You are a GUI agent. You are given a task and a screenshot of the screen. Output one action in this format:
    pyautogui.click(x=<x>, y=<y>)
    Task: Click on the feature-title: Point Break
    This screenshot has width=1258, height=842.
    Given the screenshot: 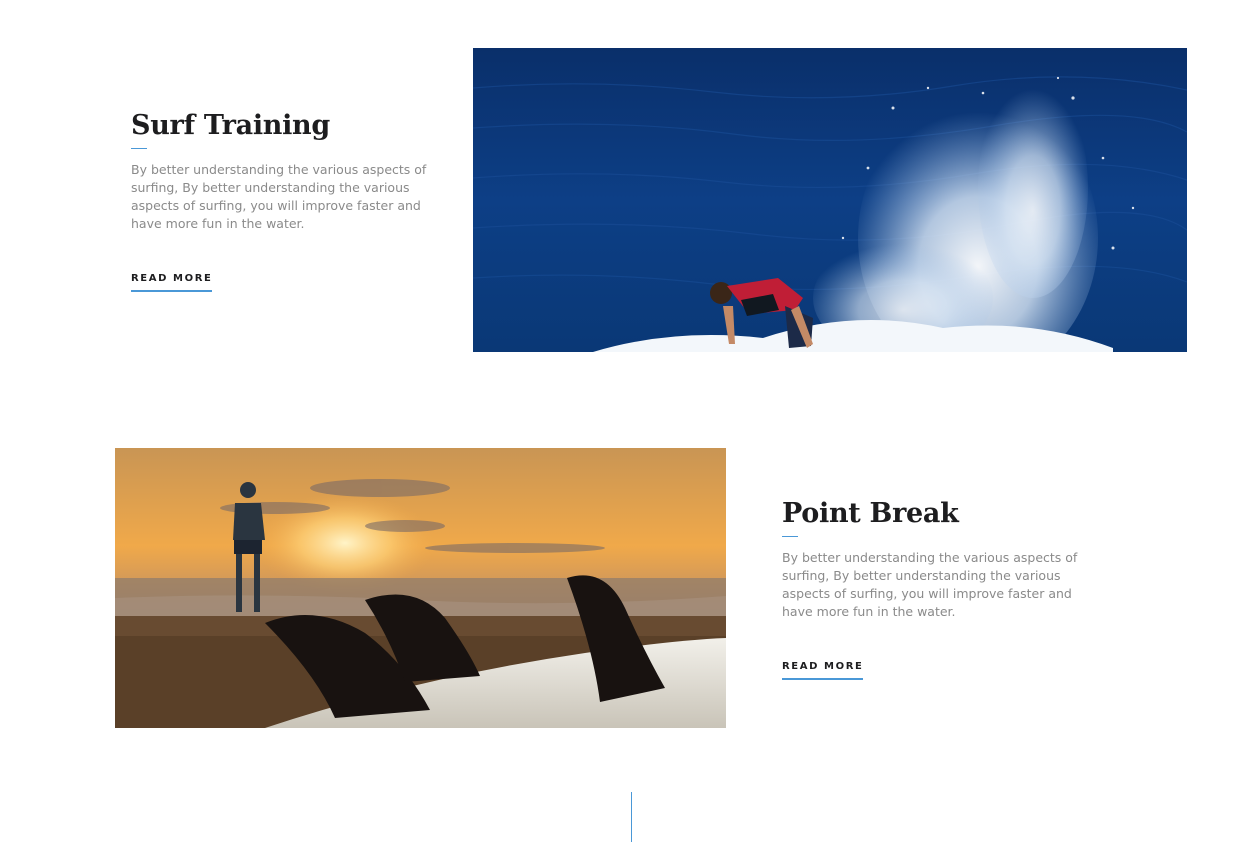 What is the action you would take?
    pyautogui.click(x=870, y=513)
    